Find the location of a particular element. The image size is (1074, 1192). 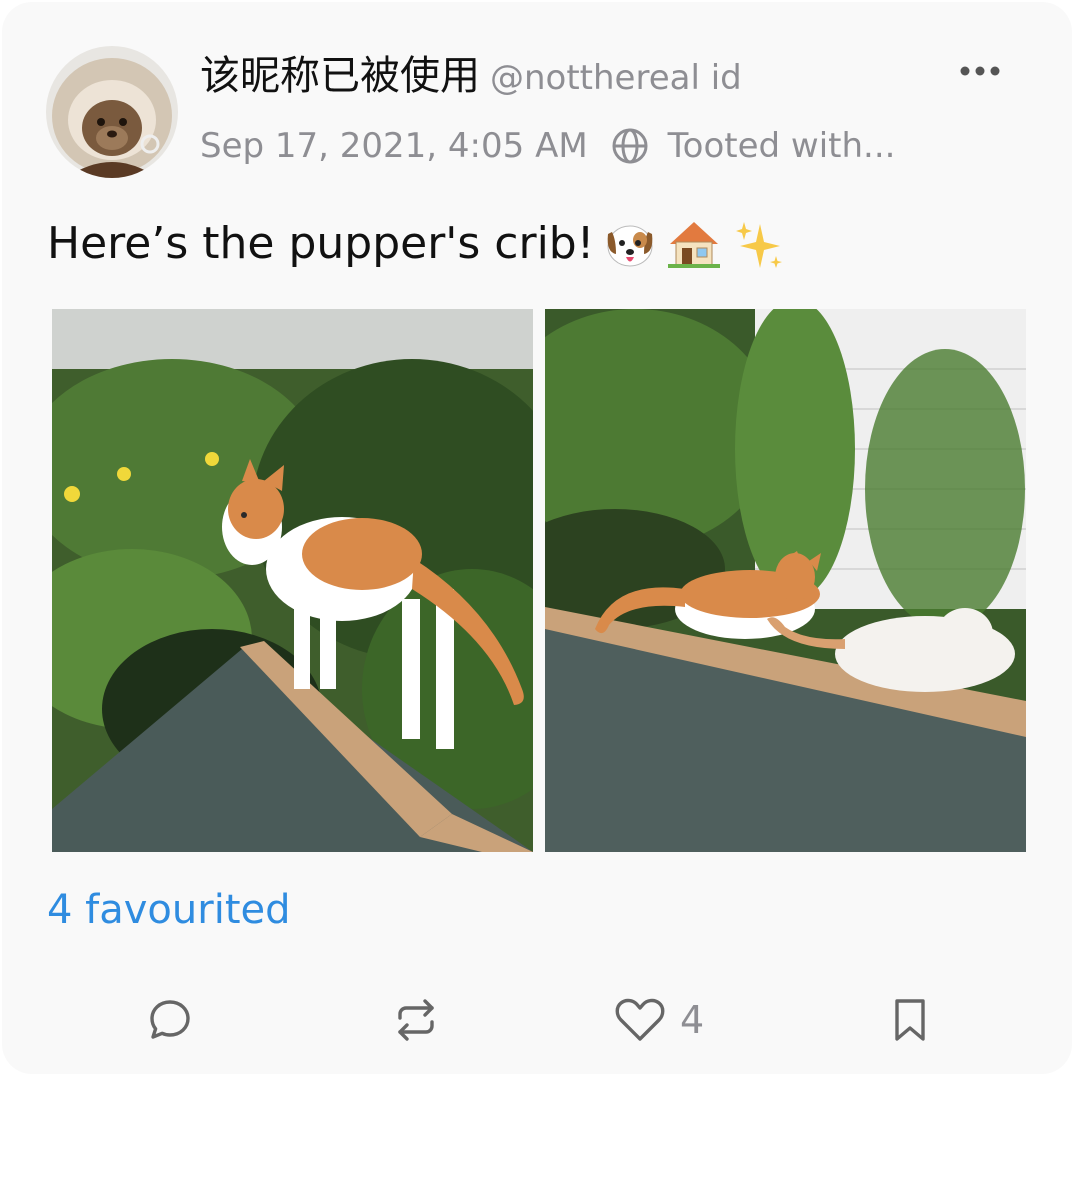

bookmark-button is located at coordinates (910, 1020).